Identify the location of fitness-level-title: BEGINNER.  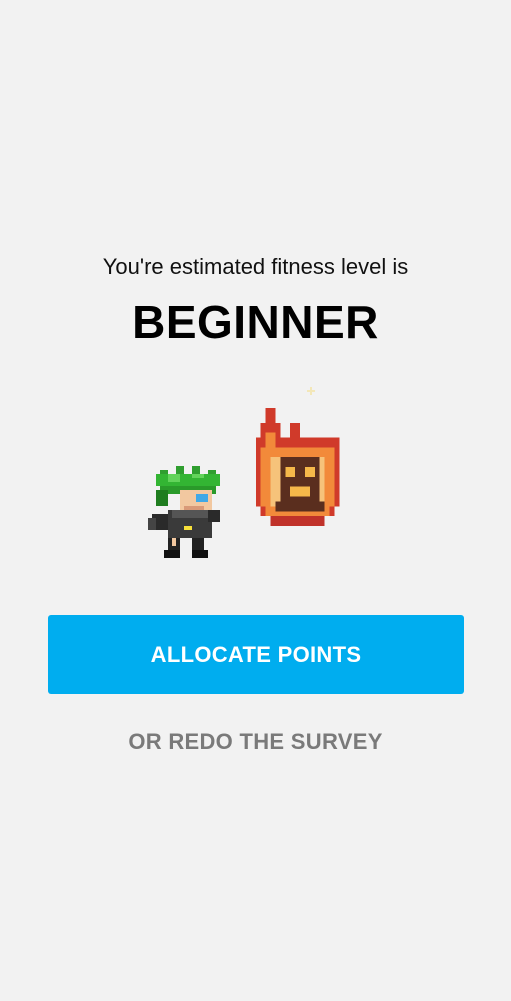
(255, 322).